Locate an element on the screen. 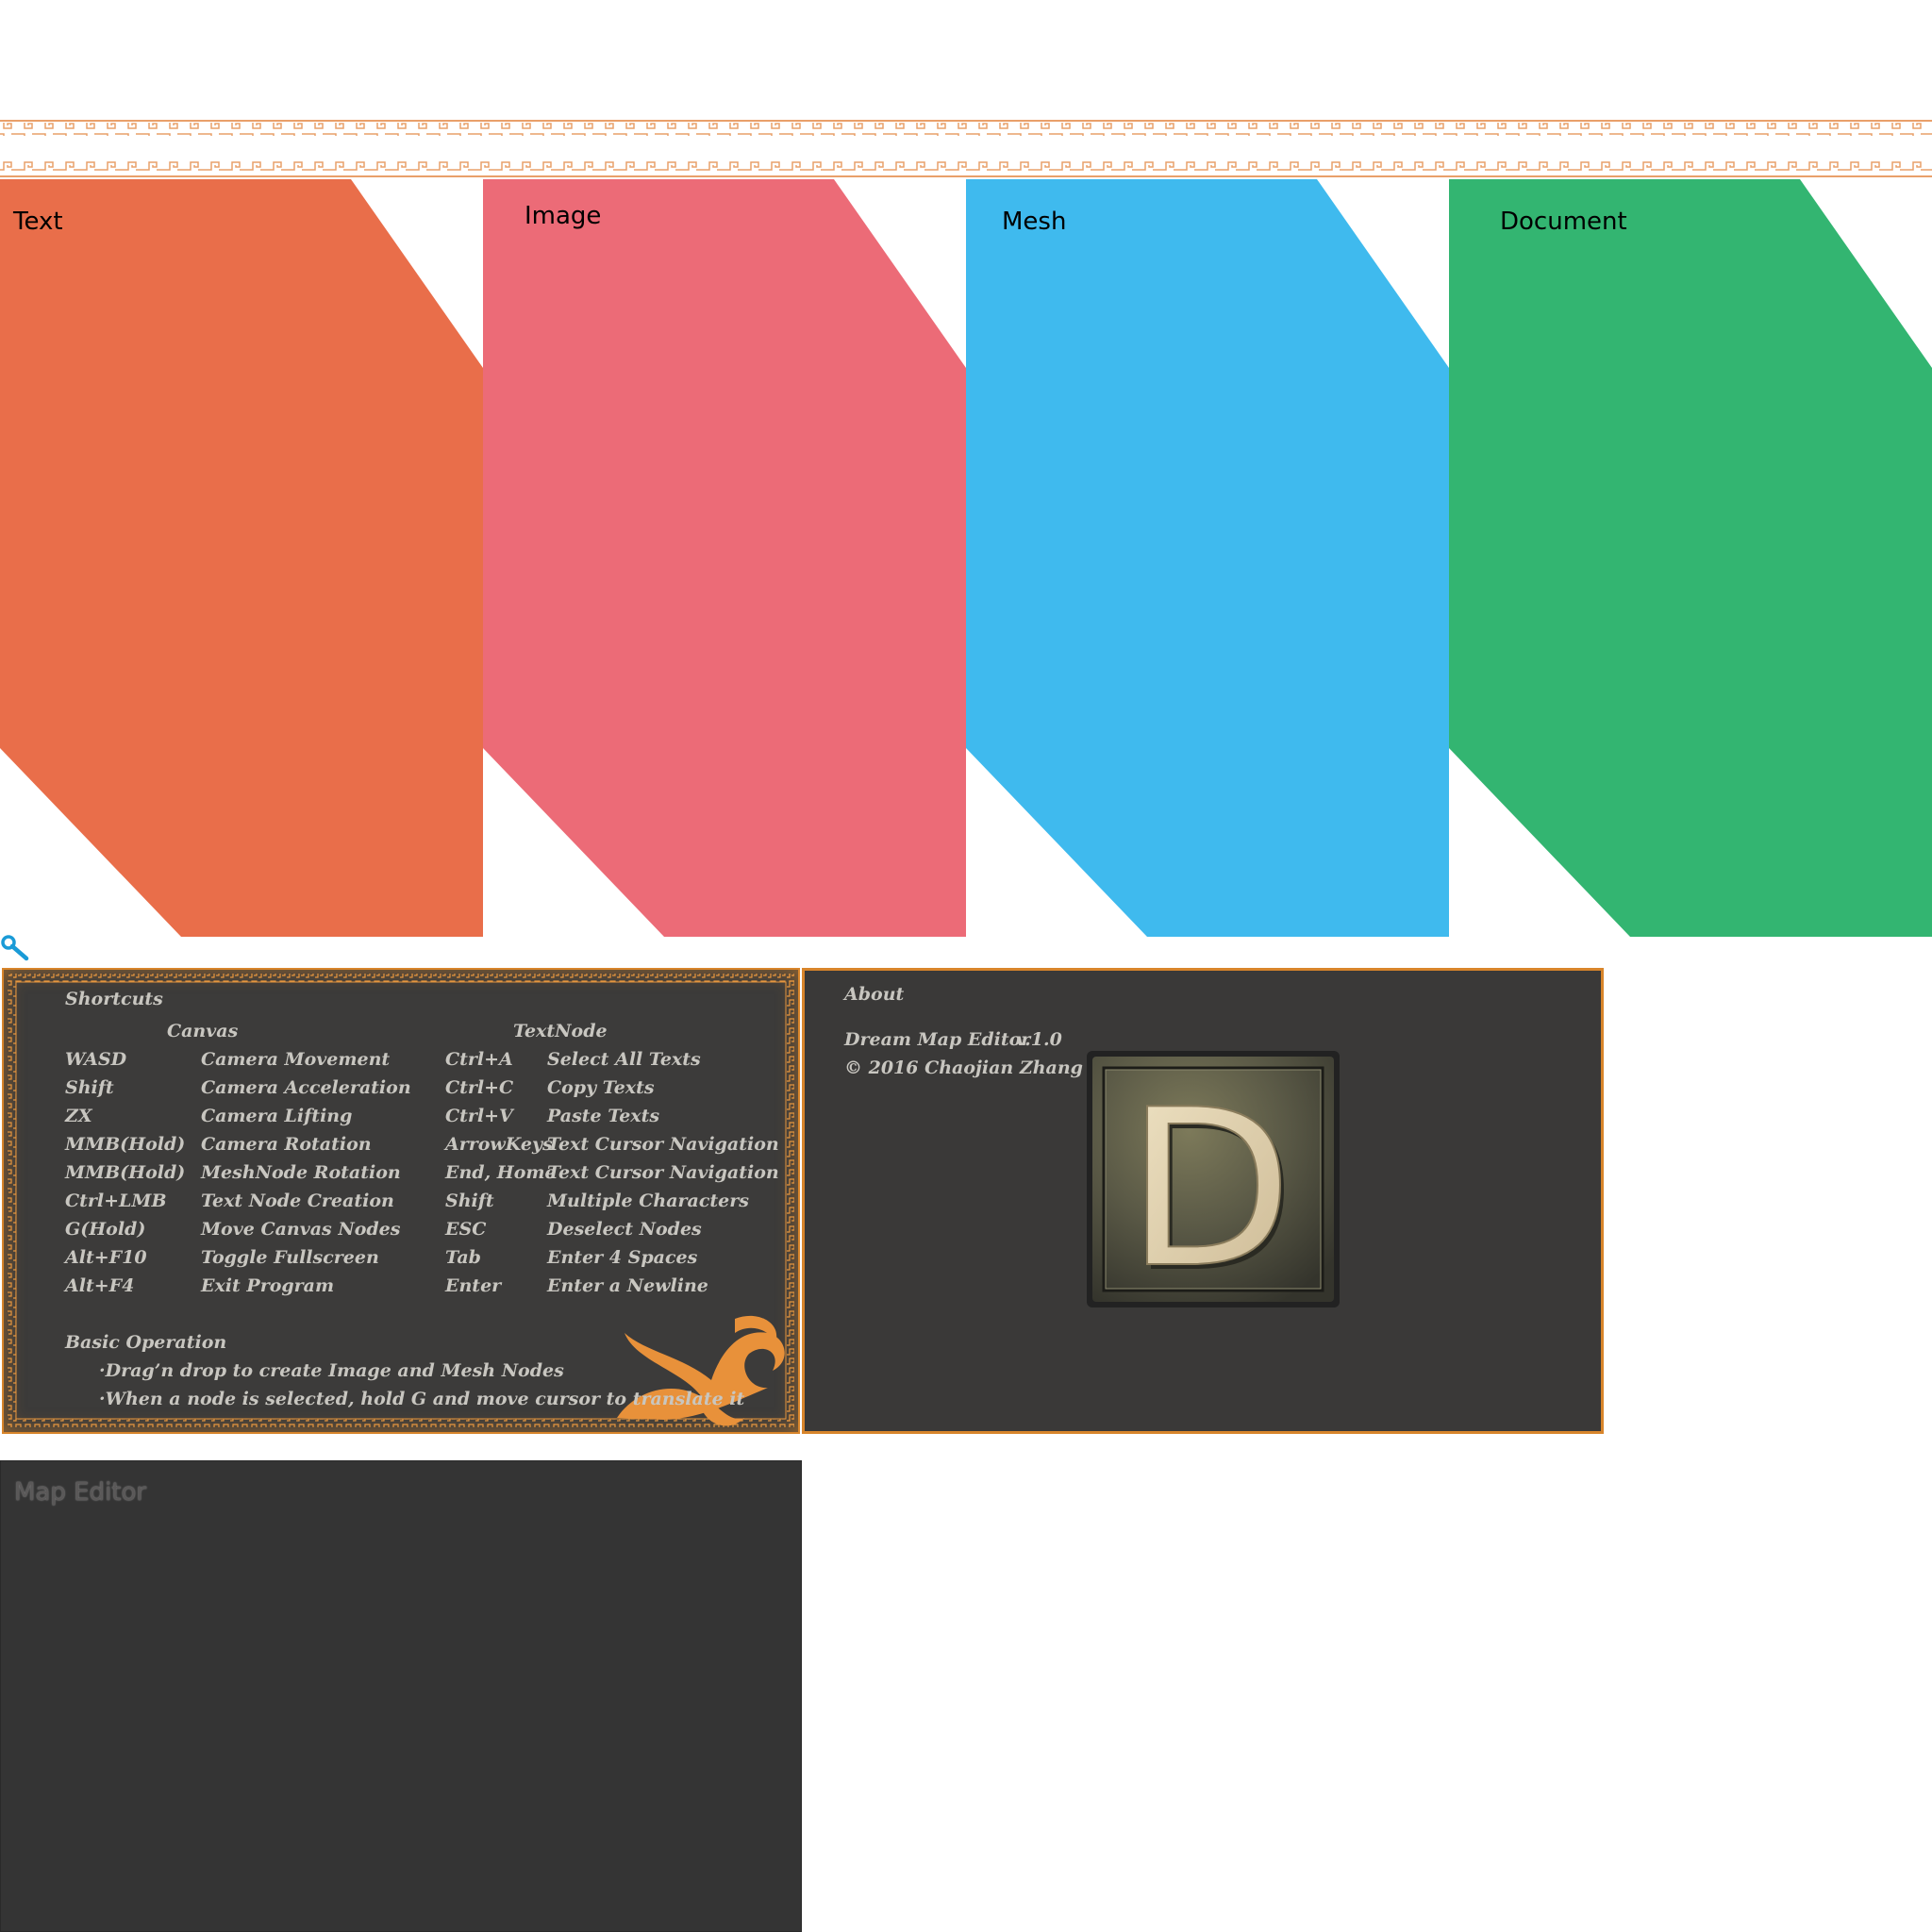 The height and width of the screenshot is (1932, 1932). text-node-card: Text is located at coordinates (241, 558).